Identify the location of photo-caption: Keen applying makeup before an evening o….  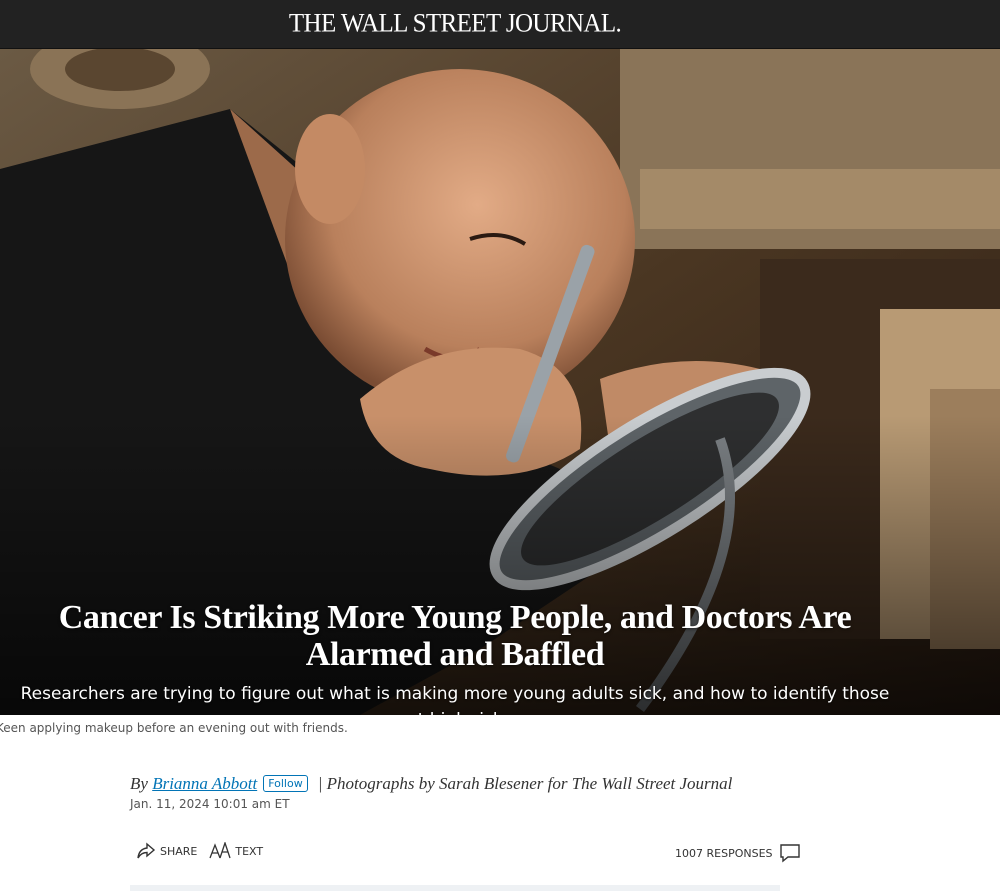
(174, 728).